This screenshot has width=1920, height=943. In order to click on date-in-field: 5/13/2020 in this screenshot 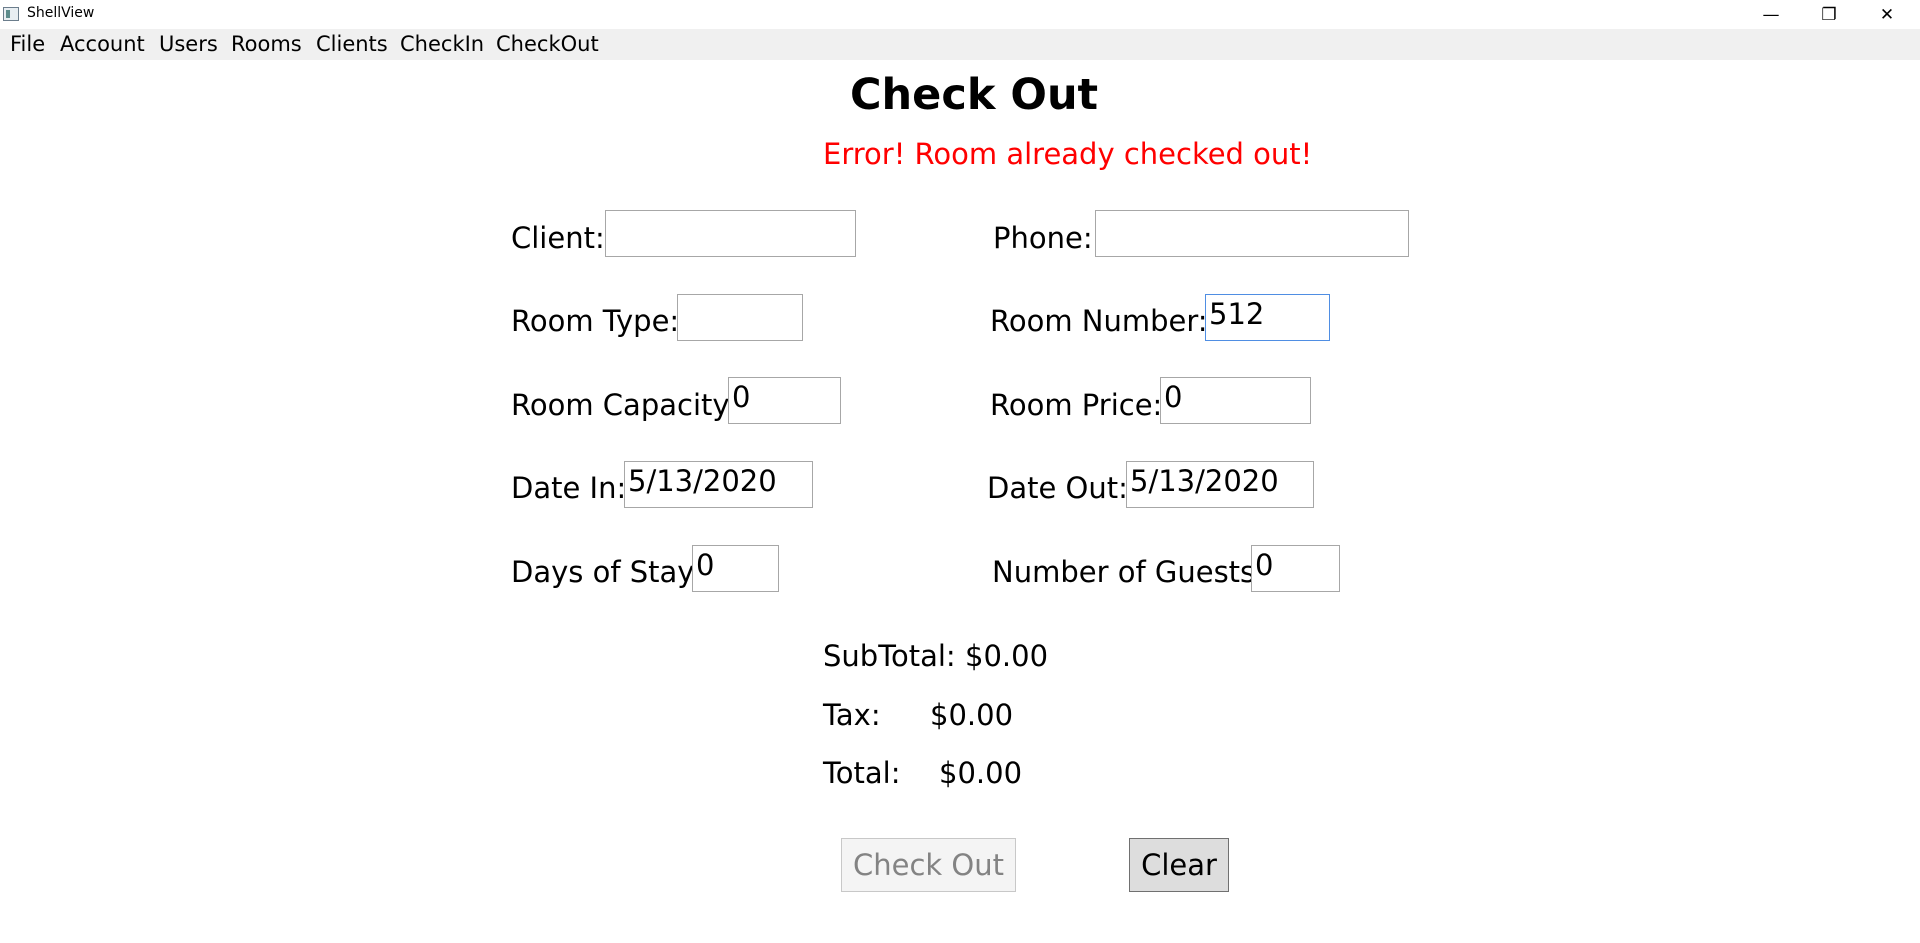, I will do `click(718, 484)`.